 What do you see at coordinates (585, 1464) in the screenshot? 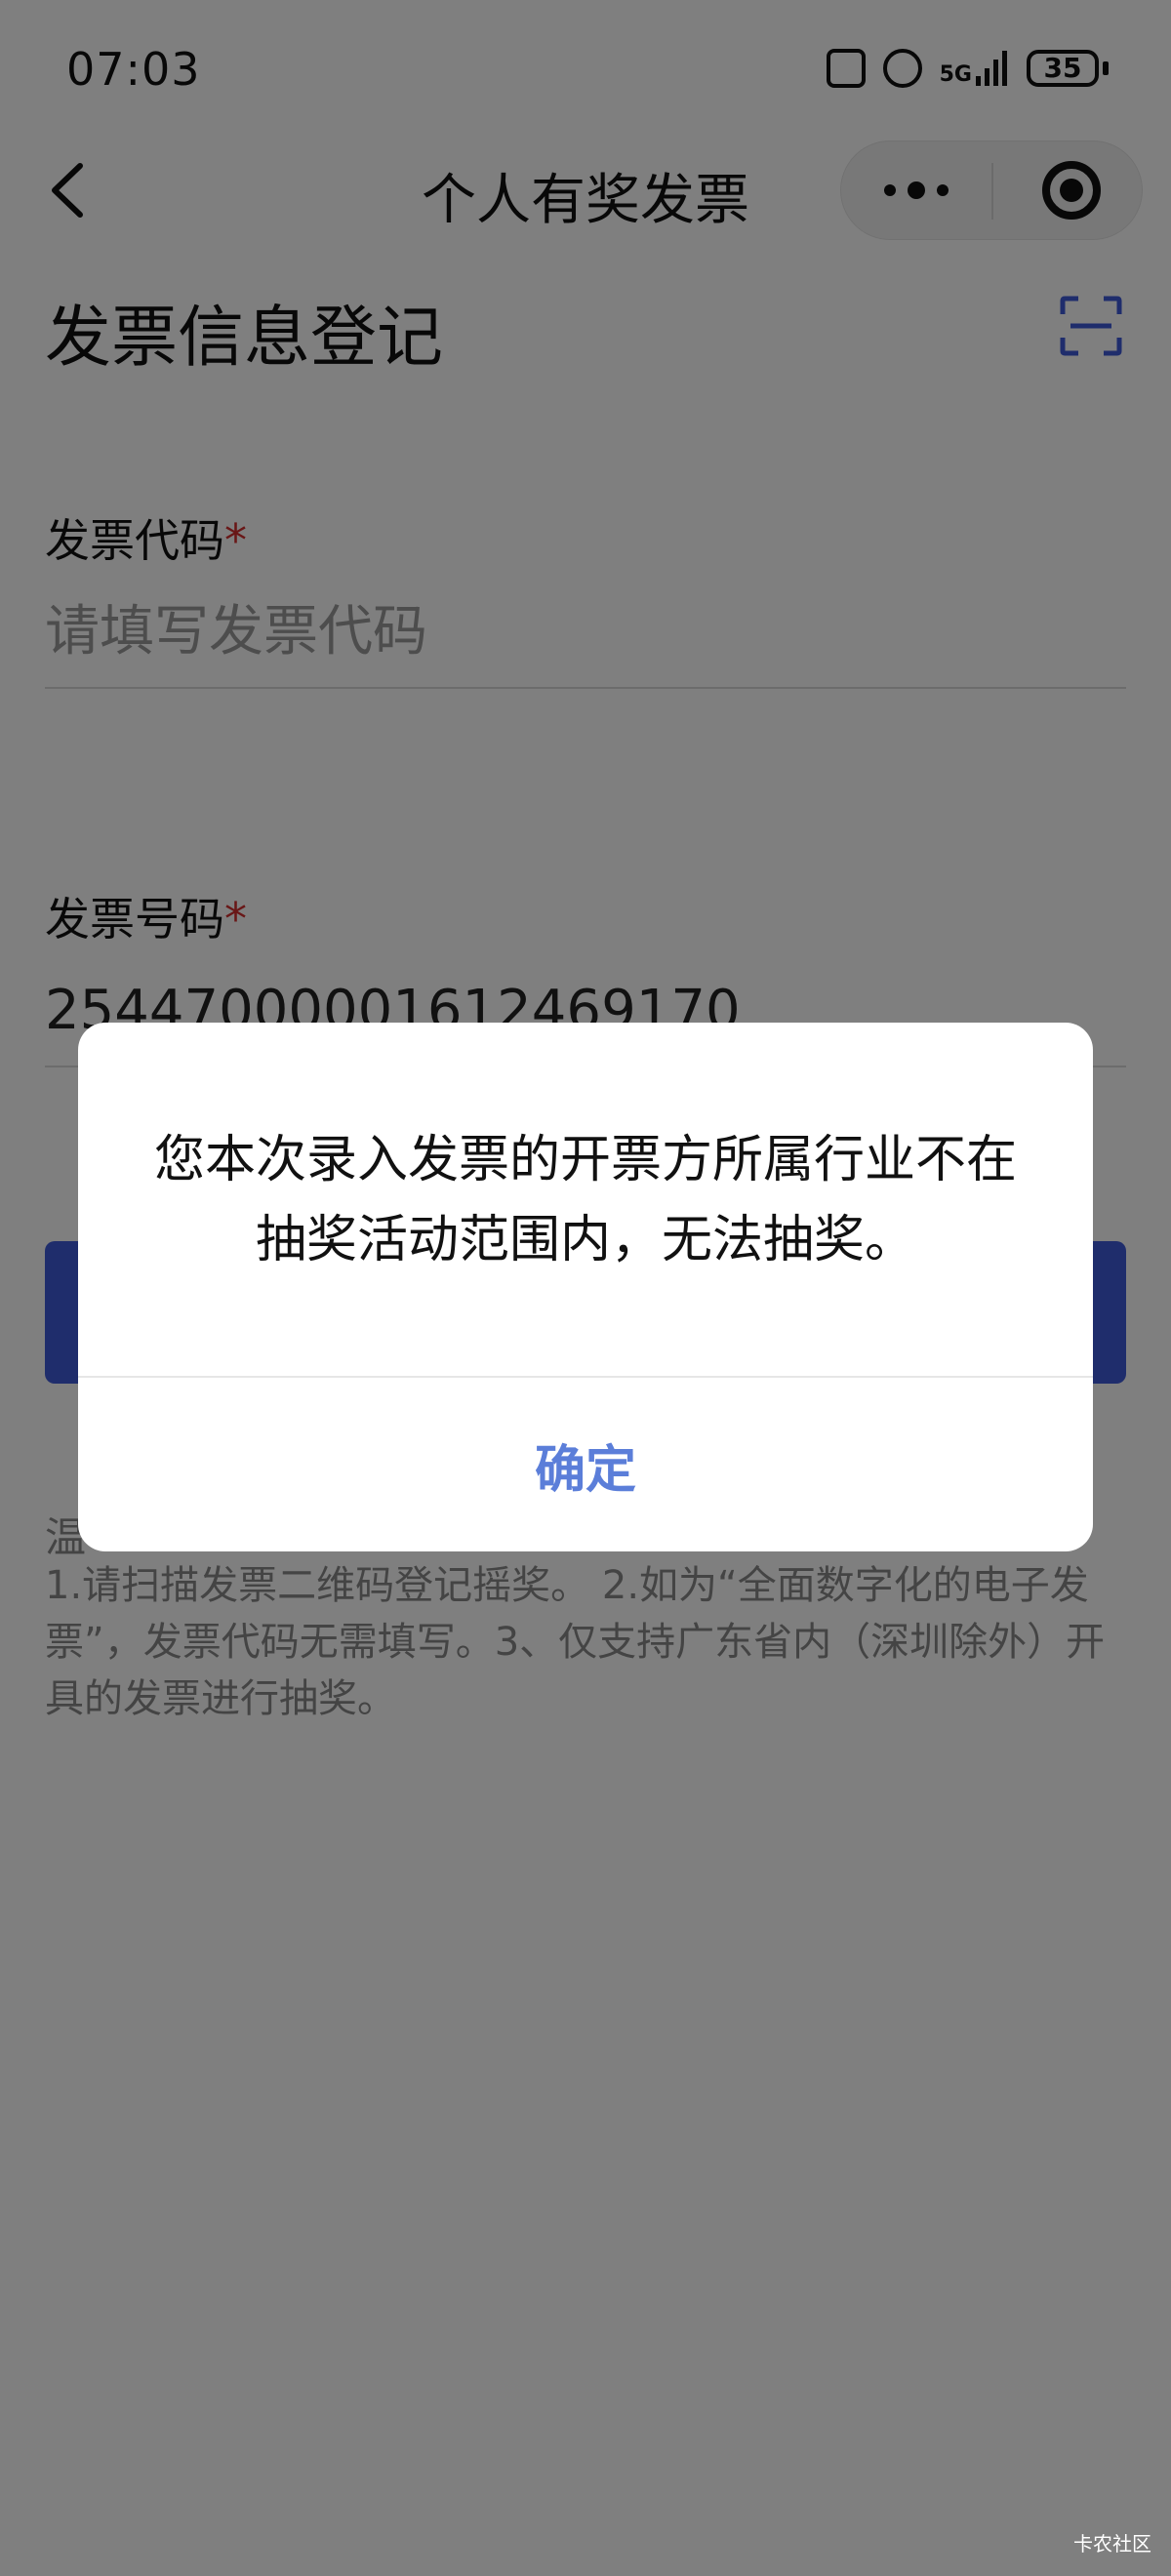
I see `confirm-button: 确定` at bounding box center [585, 1464].